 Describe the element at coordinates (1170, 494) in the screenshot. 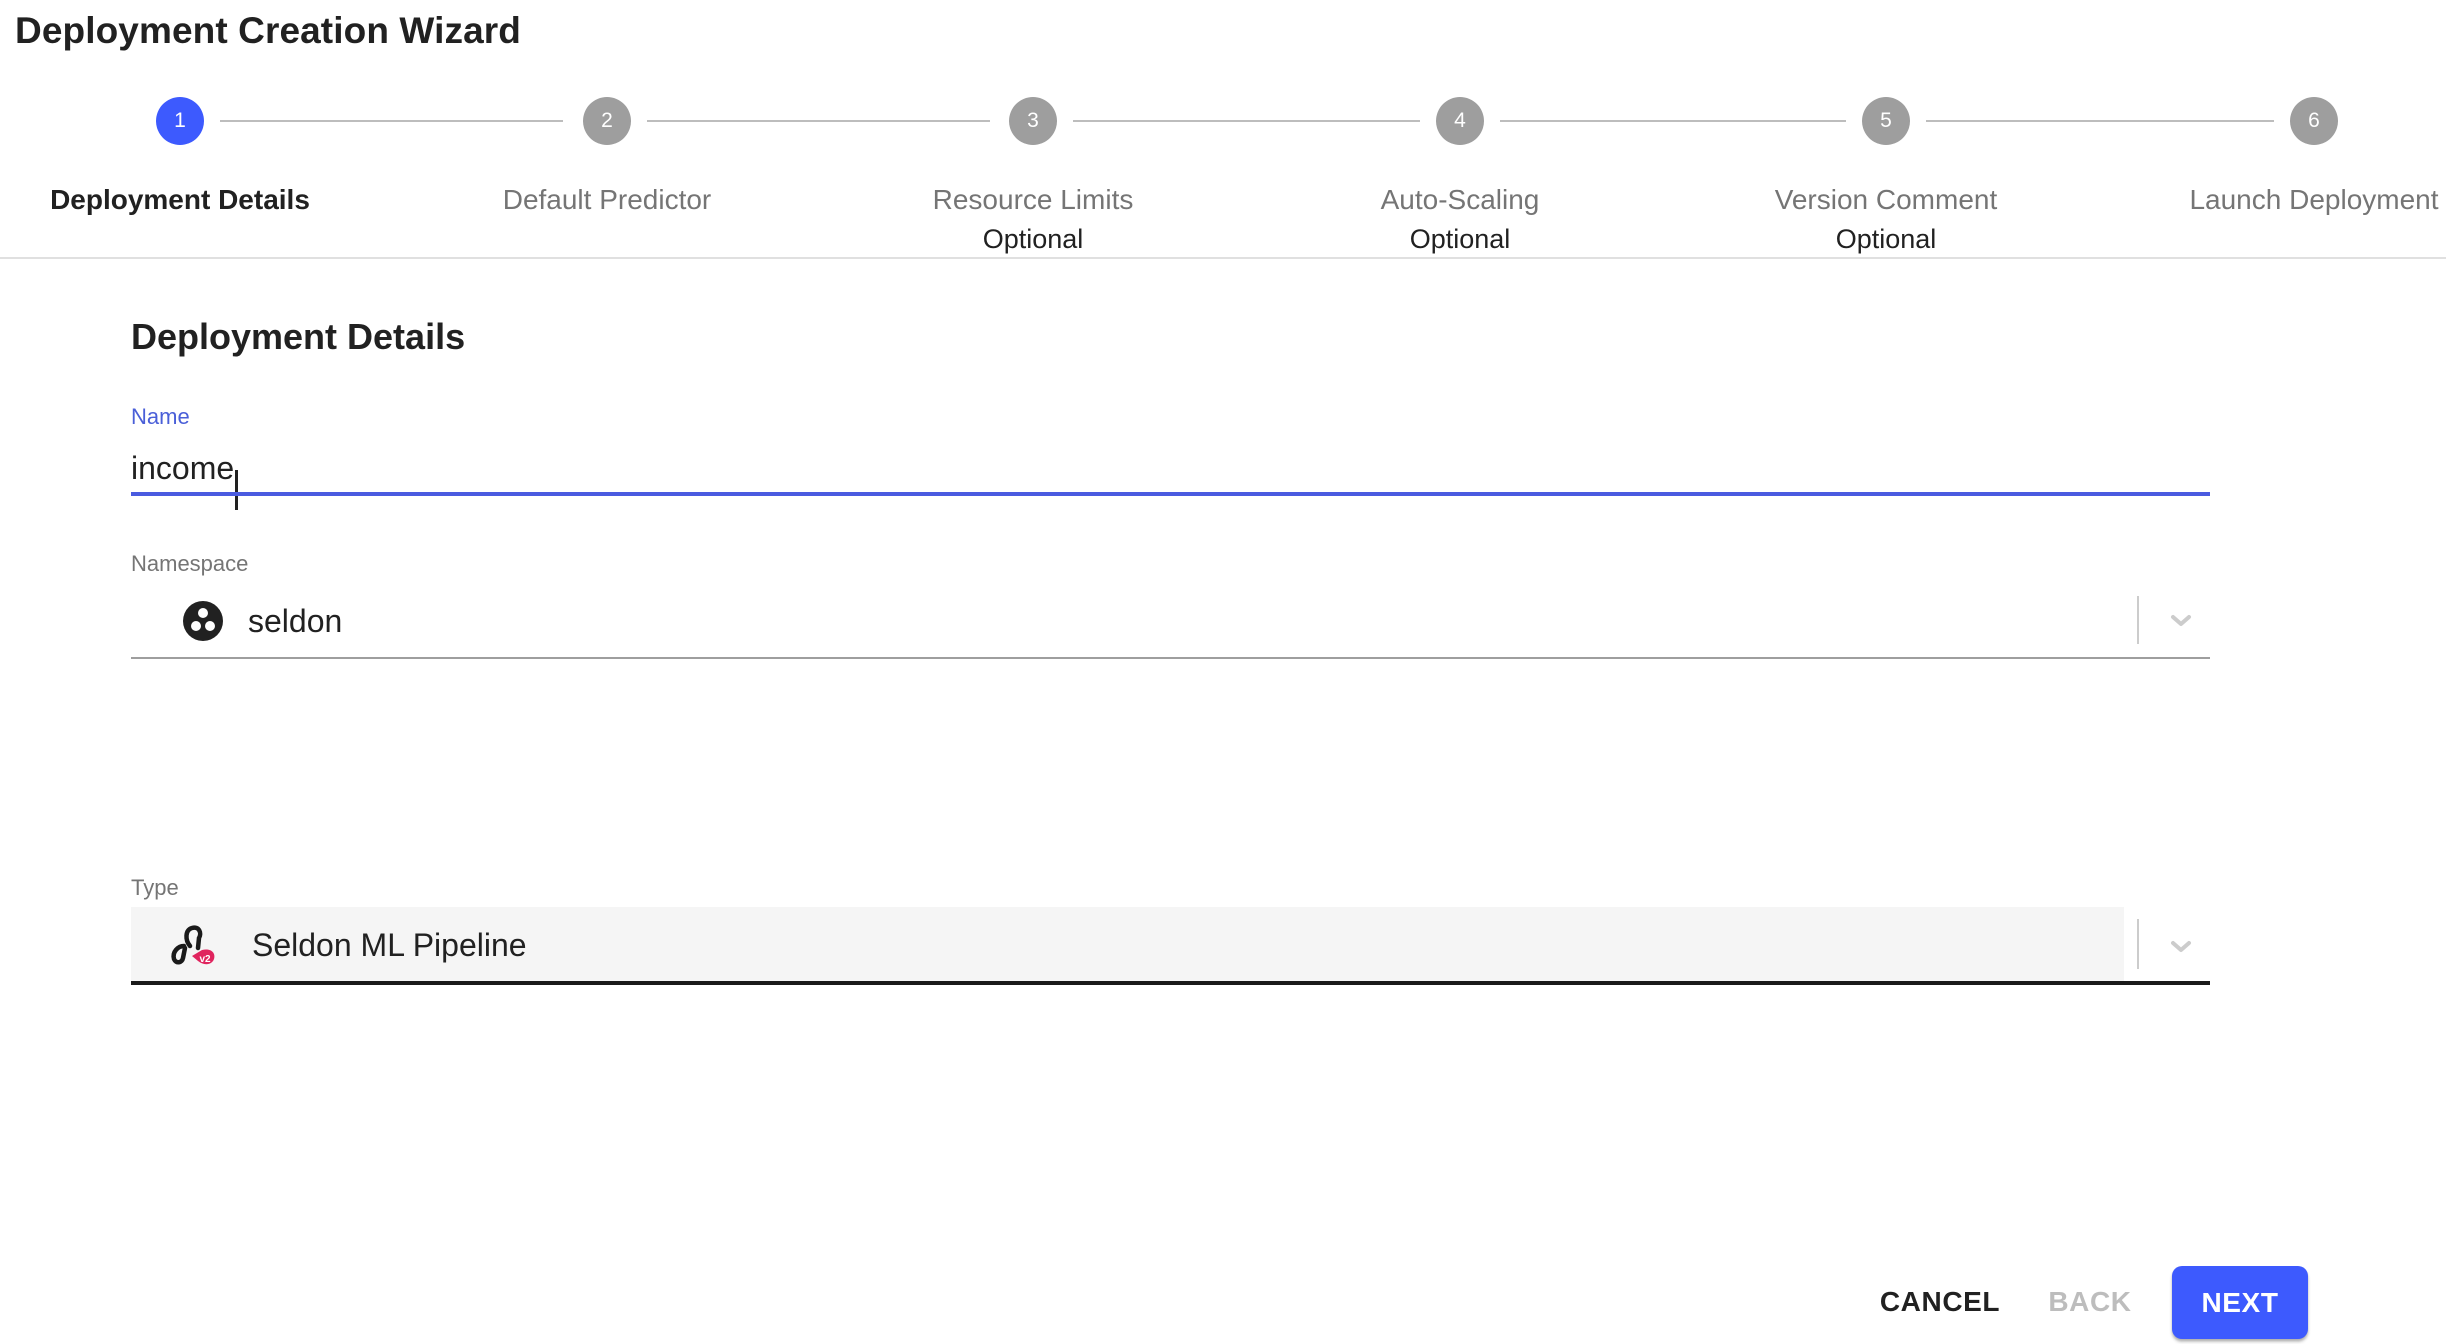

I see `name-focus-underline` at that location.